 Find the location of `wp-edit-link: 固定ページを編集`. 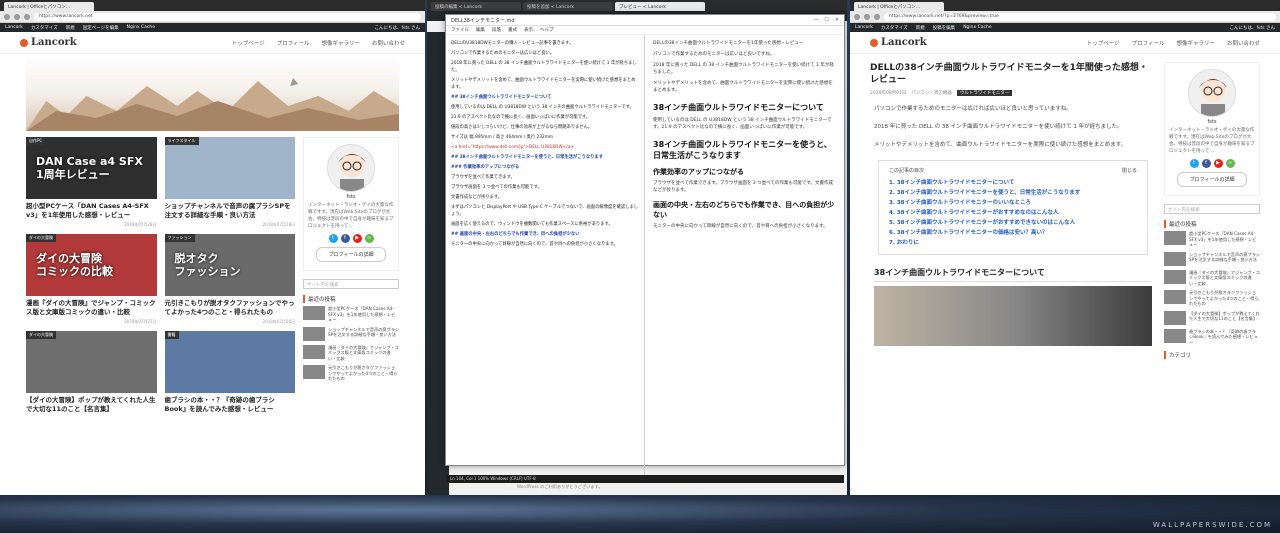

wp-edit-link: 固定ページを編集 is located at coordinates (101, 28).